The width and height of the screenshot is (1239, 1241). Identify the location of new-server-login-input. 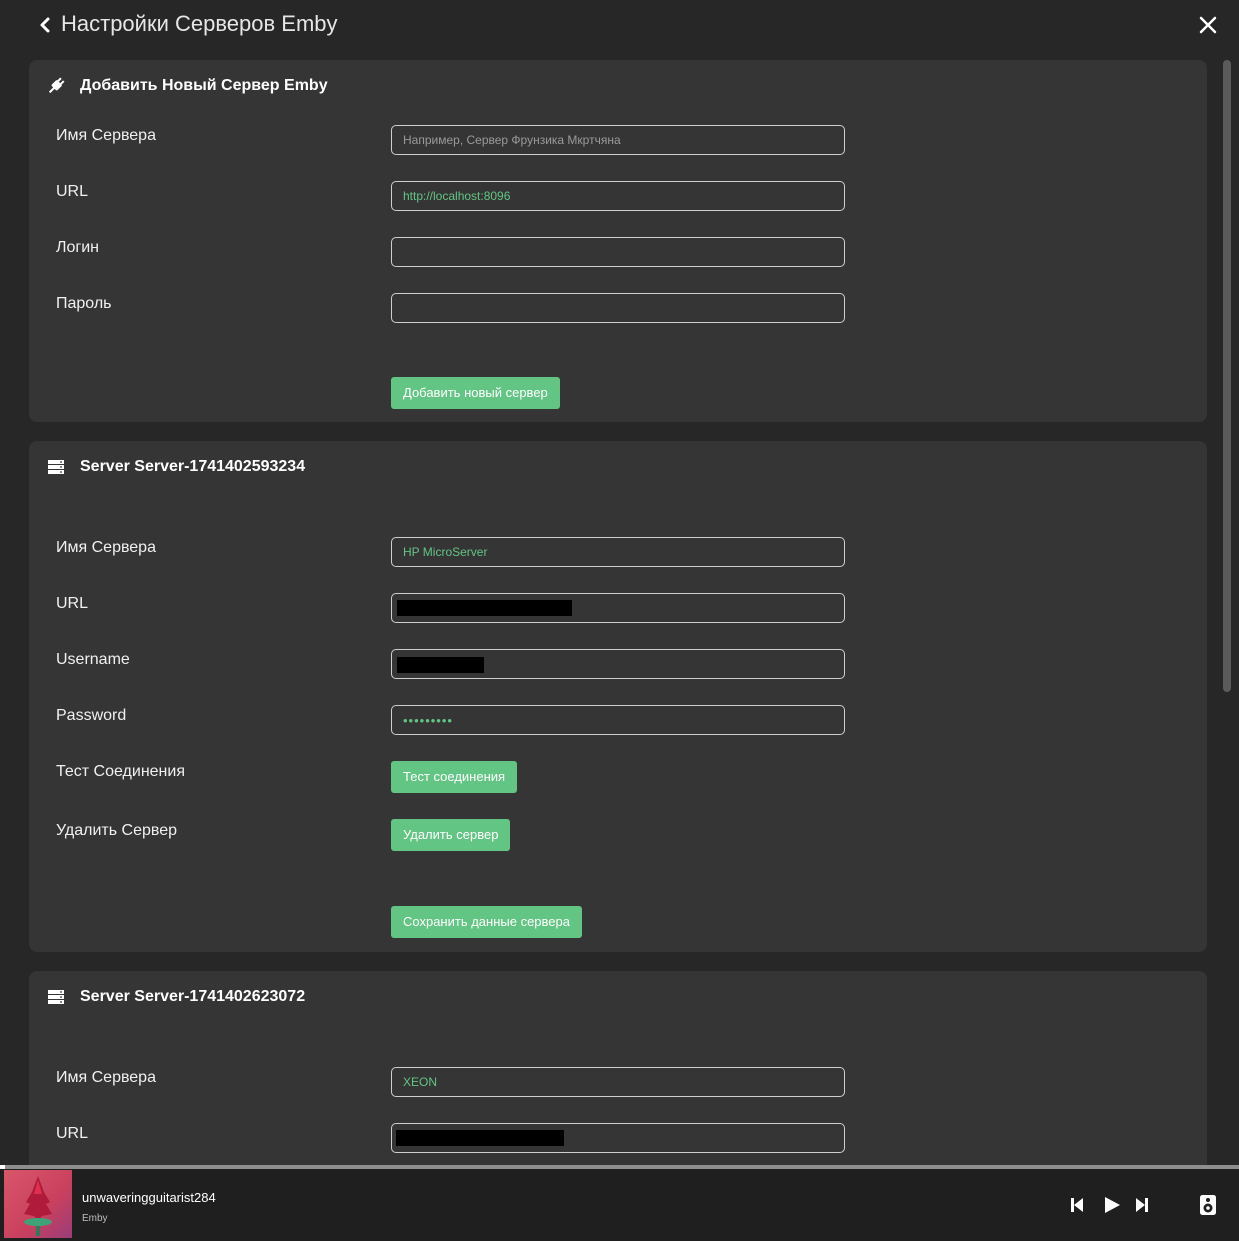
(618, 252).